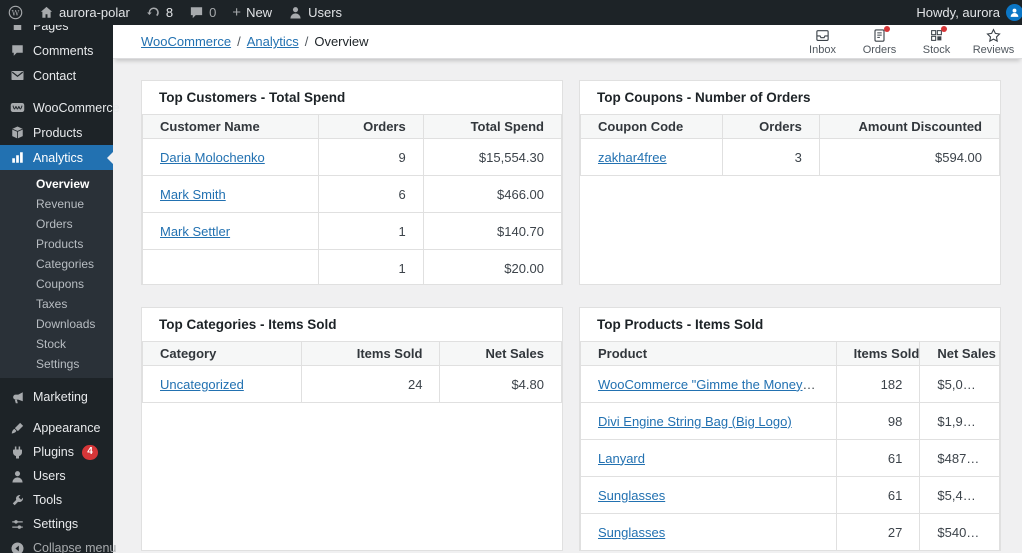  Describe the element at coordinates (202, 12) in the screenshot. I see `comments-menu: 0` at that location.